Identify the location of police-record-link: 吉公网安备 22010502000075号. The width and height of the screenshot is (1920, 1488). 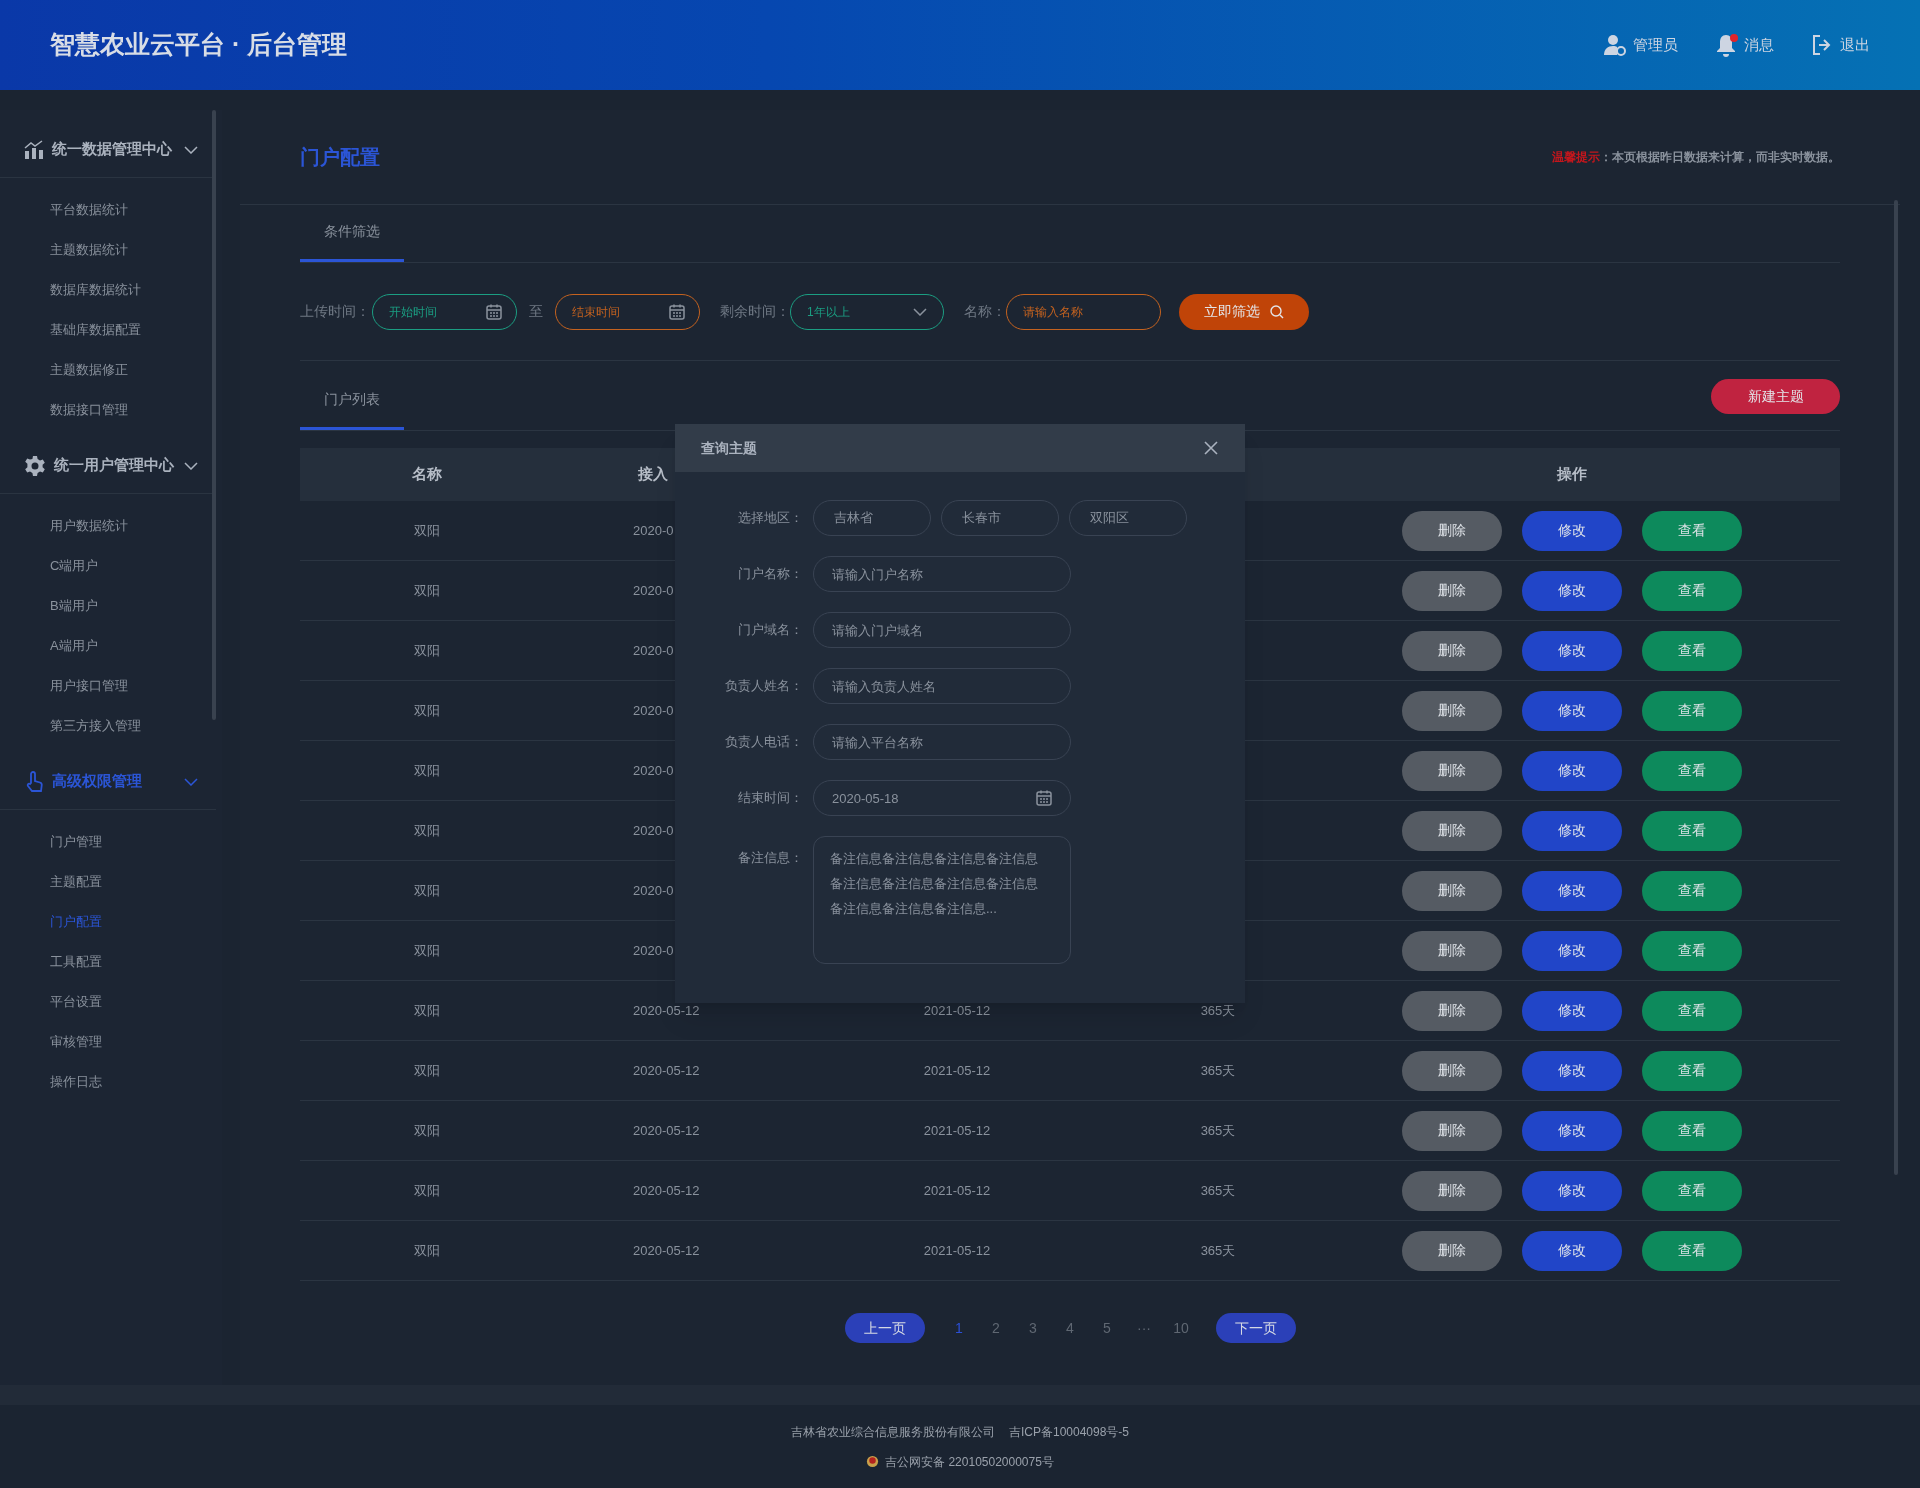
(969, 1461).